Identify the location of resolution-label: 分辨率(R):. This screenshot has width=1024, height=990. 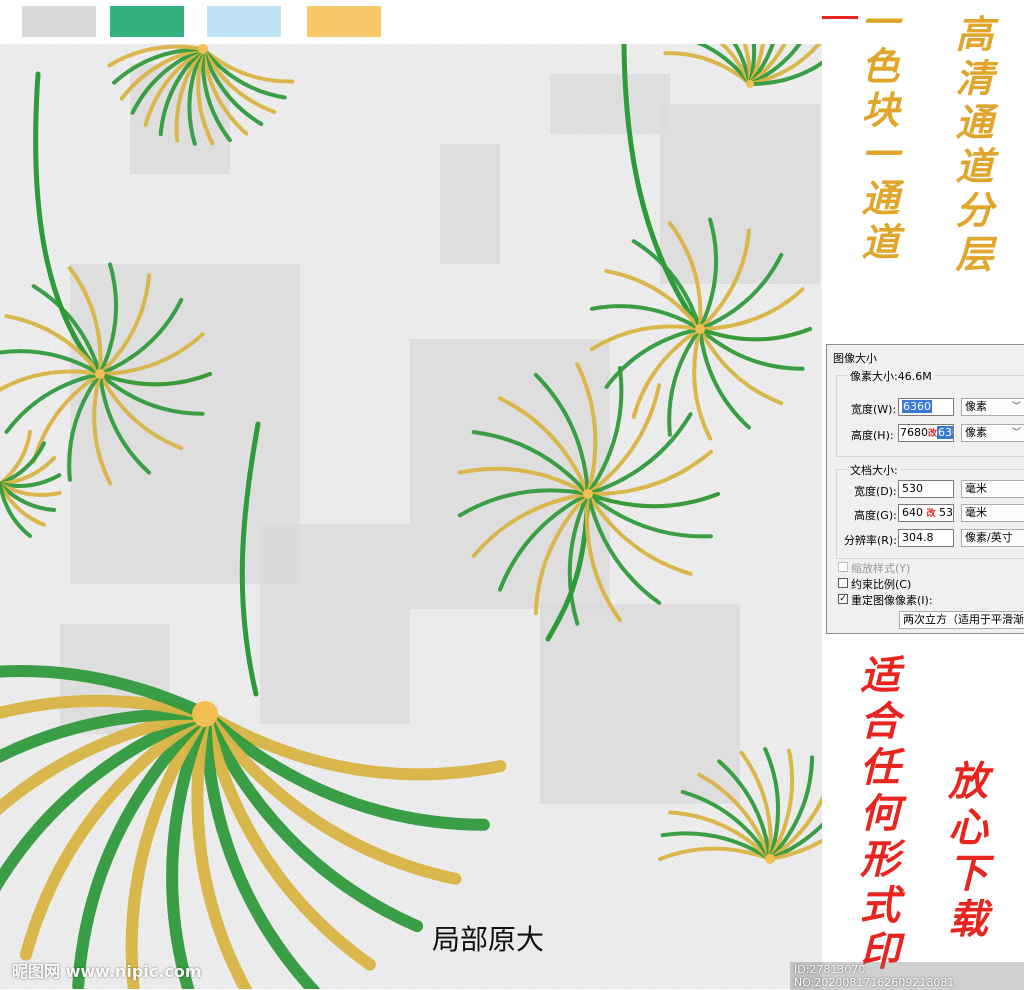
(870, 540).